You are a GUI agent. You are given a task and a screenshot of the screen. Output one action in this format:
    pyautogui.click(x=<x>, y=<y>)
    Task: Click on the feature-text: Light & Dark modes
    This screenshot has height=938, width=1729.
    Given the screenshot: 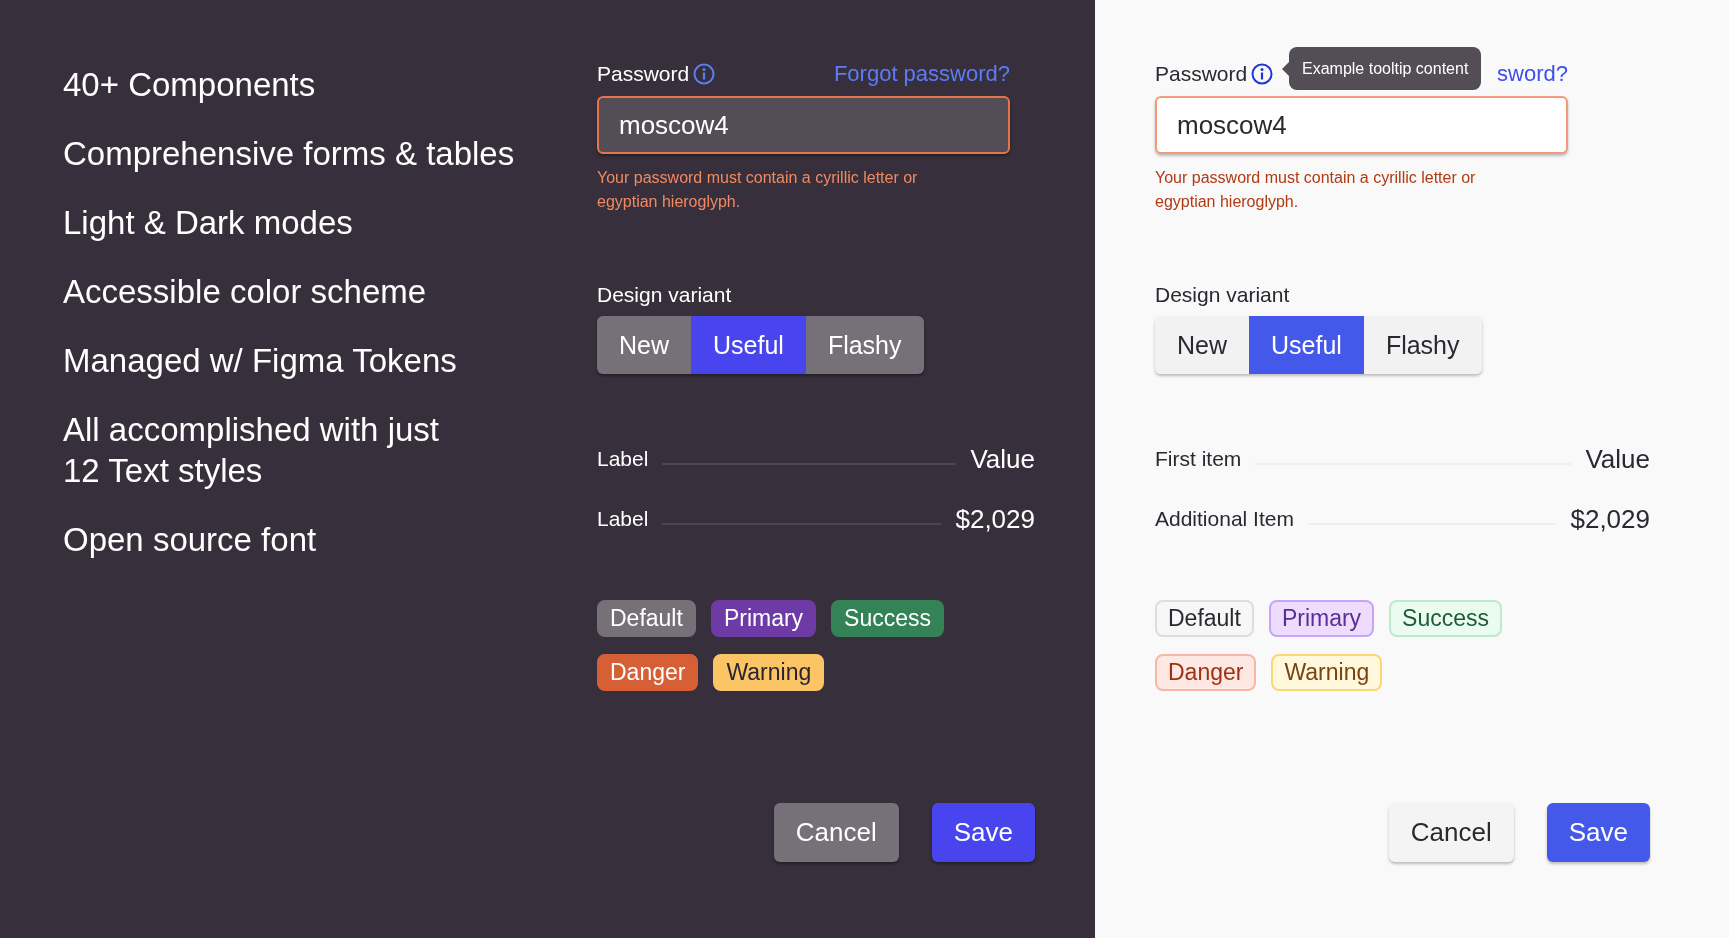 What is the action you would take?
    pyautogui.click(x=208, y=223)
    